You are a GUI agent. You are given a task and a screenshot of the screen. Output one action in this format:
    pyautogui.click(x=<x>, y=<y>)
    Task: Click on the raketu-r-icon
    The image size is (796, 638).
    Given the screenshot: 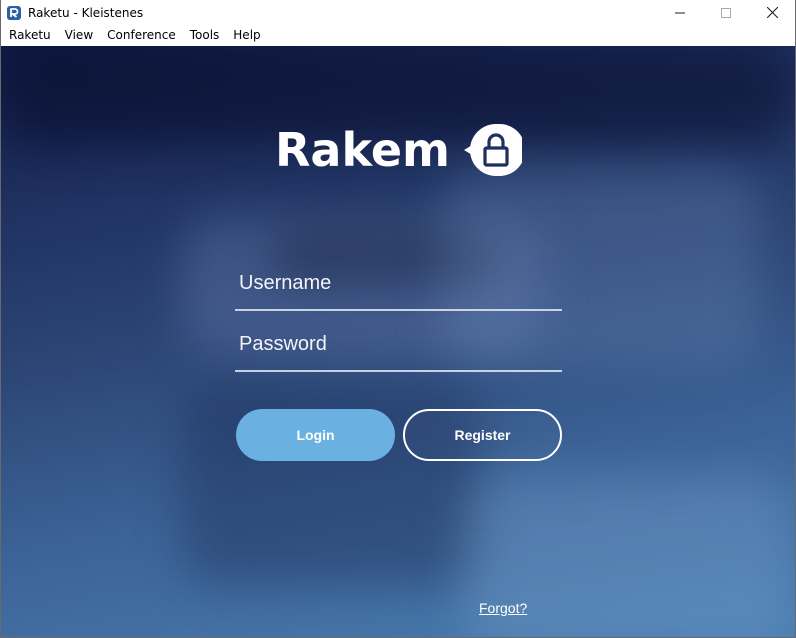 What is the action you would take?
    pyautogui.click(x=14, y=12)
    